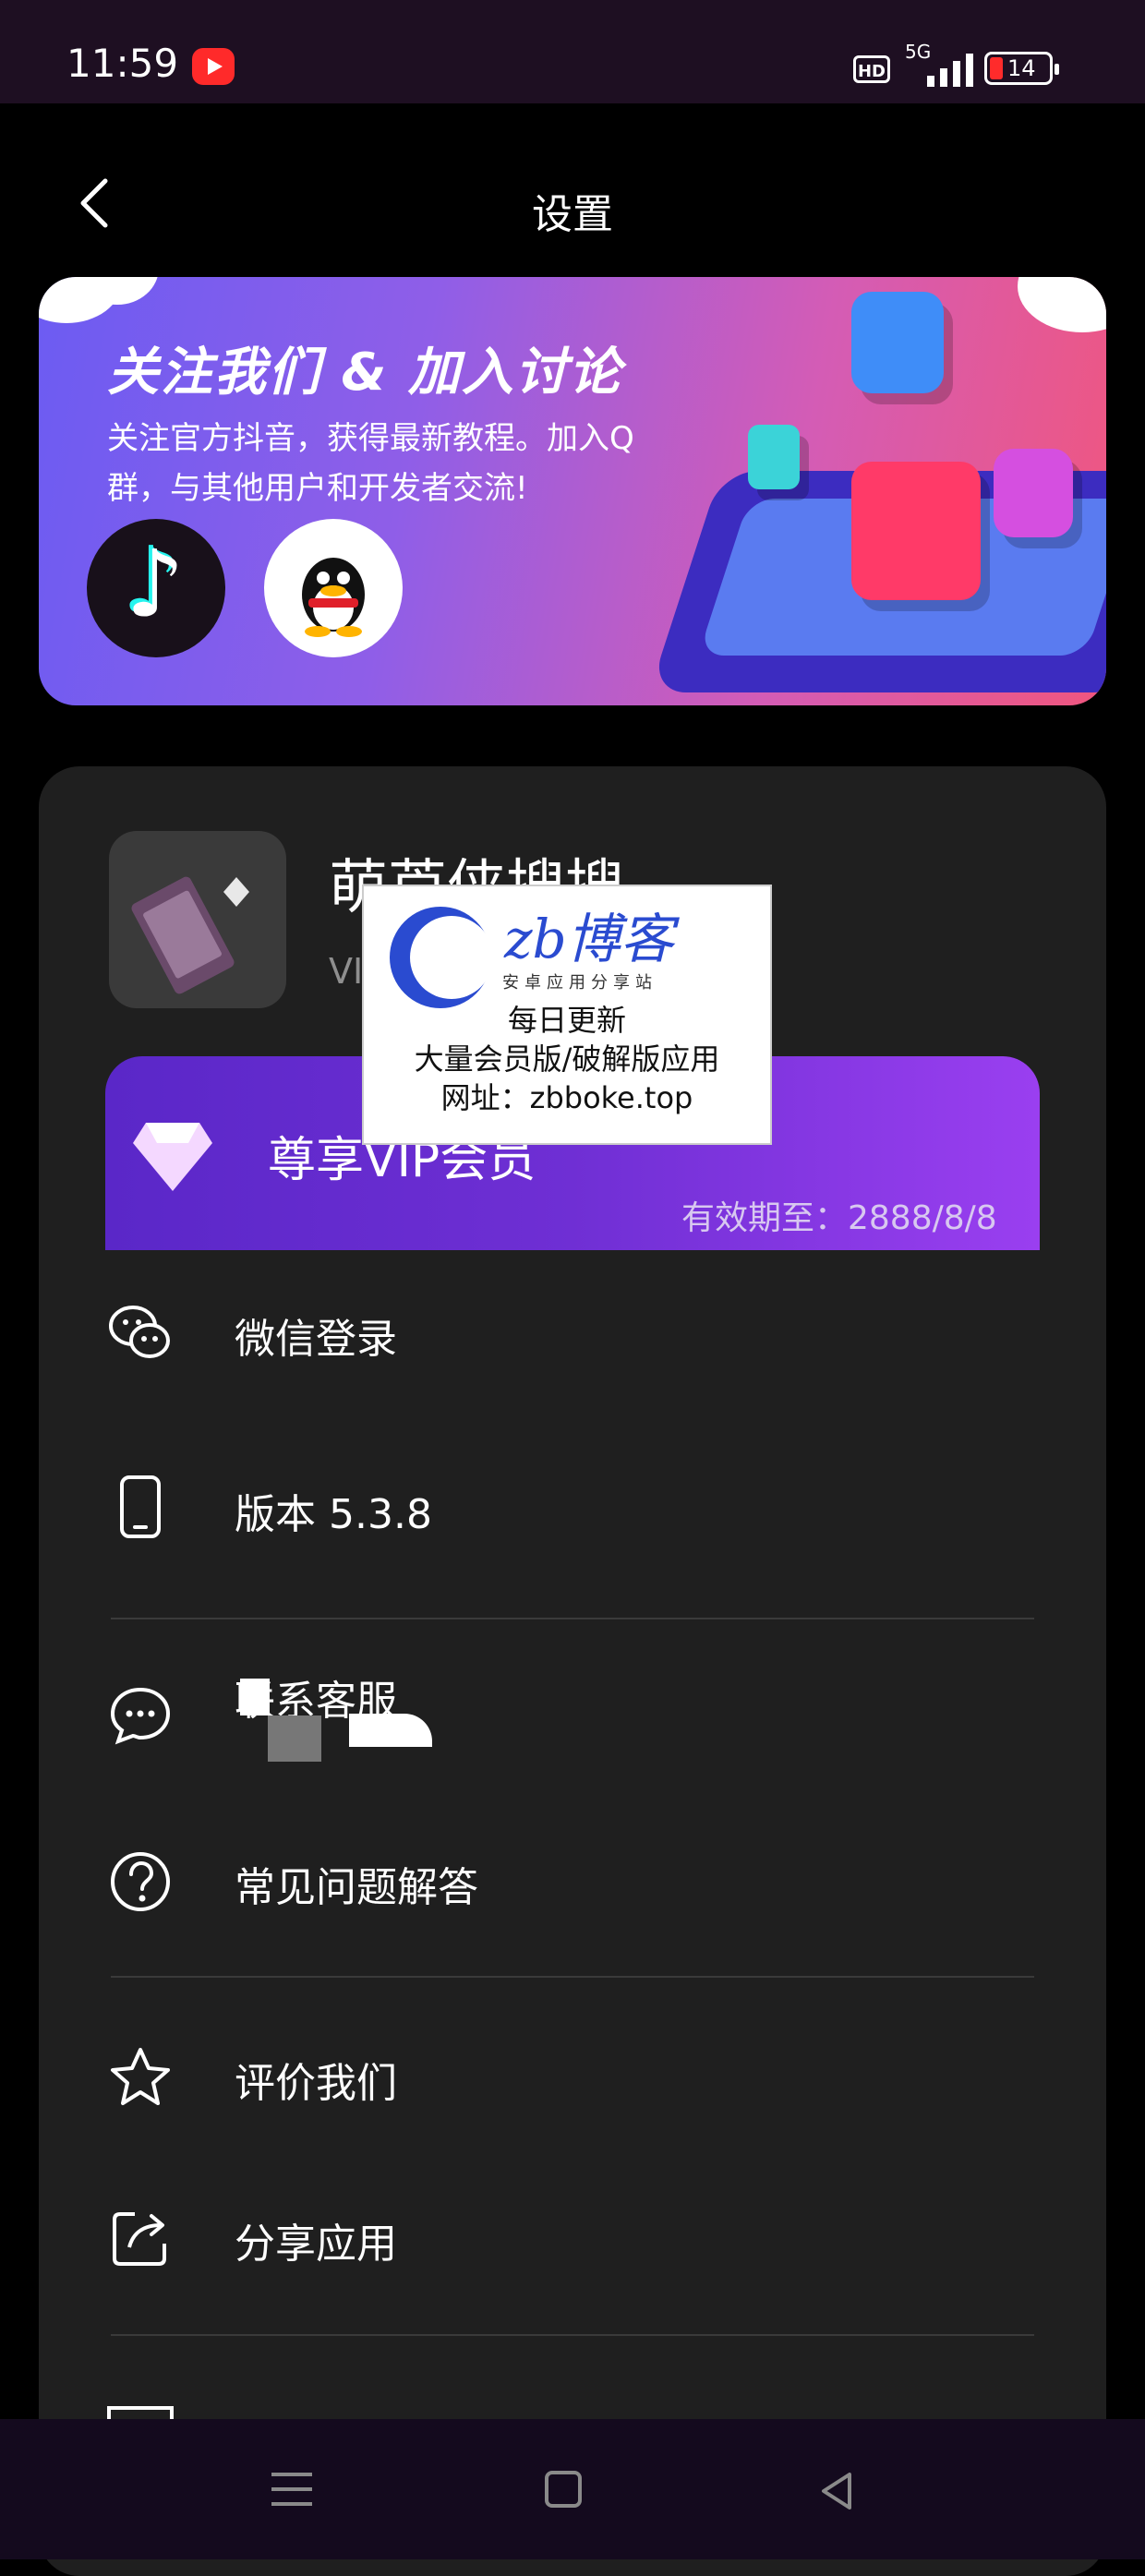 Image resolution: width=1145 pixels, height=2576 pixels. Describe the element at coordinates (441, 957) in the screenshot. I see `watermark-logo-icon` at that location.